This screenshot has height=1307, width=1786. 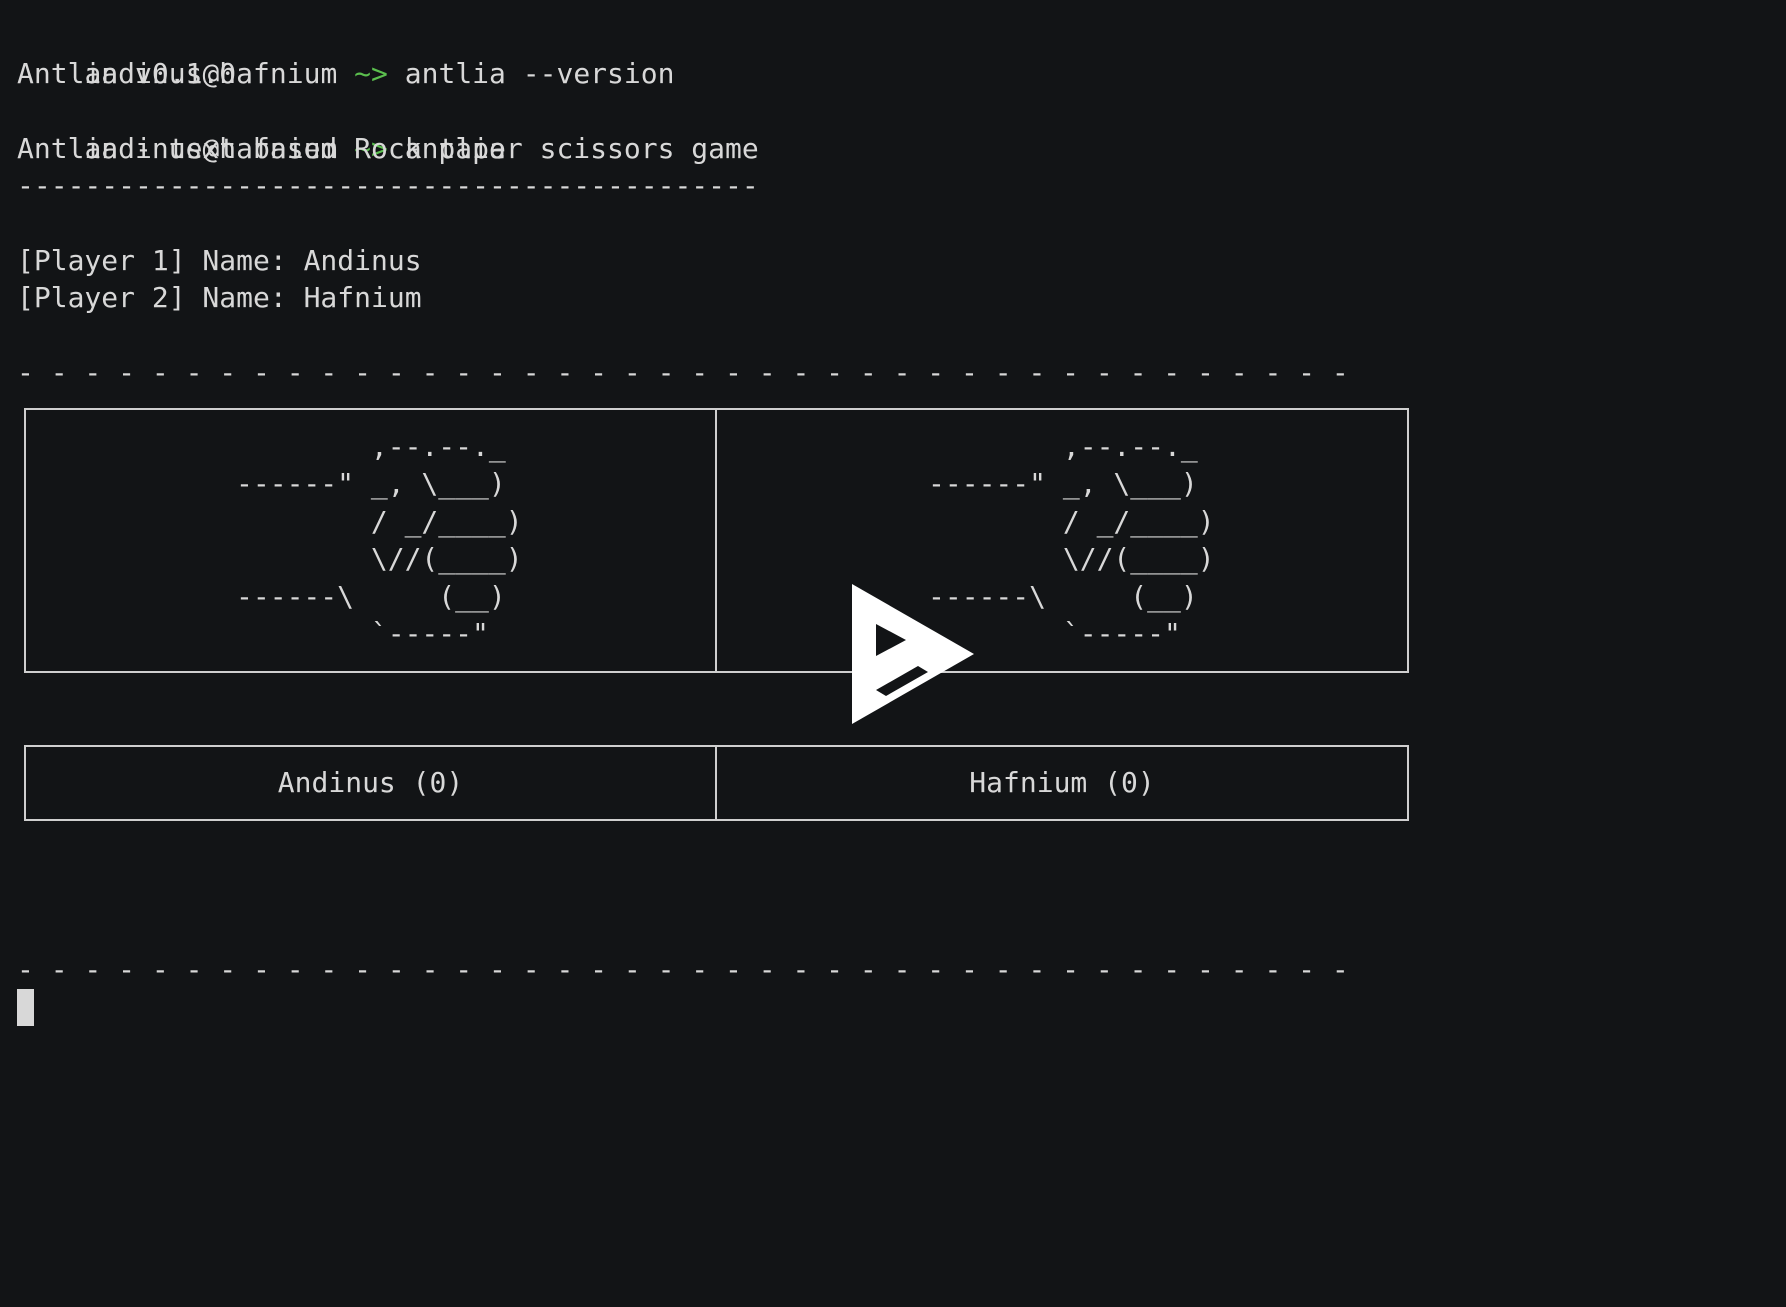 What do you see at coordinates (716, 540) in the screenshot?
I see `hands-box-divider` at bounding box center [716, 540].